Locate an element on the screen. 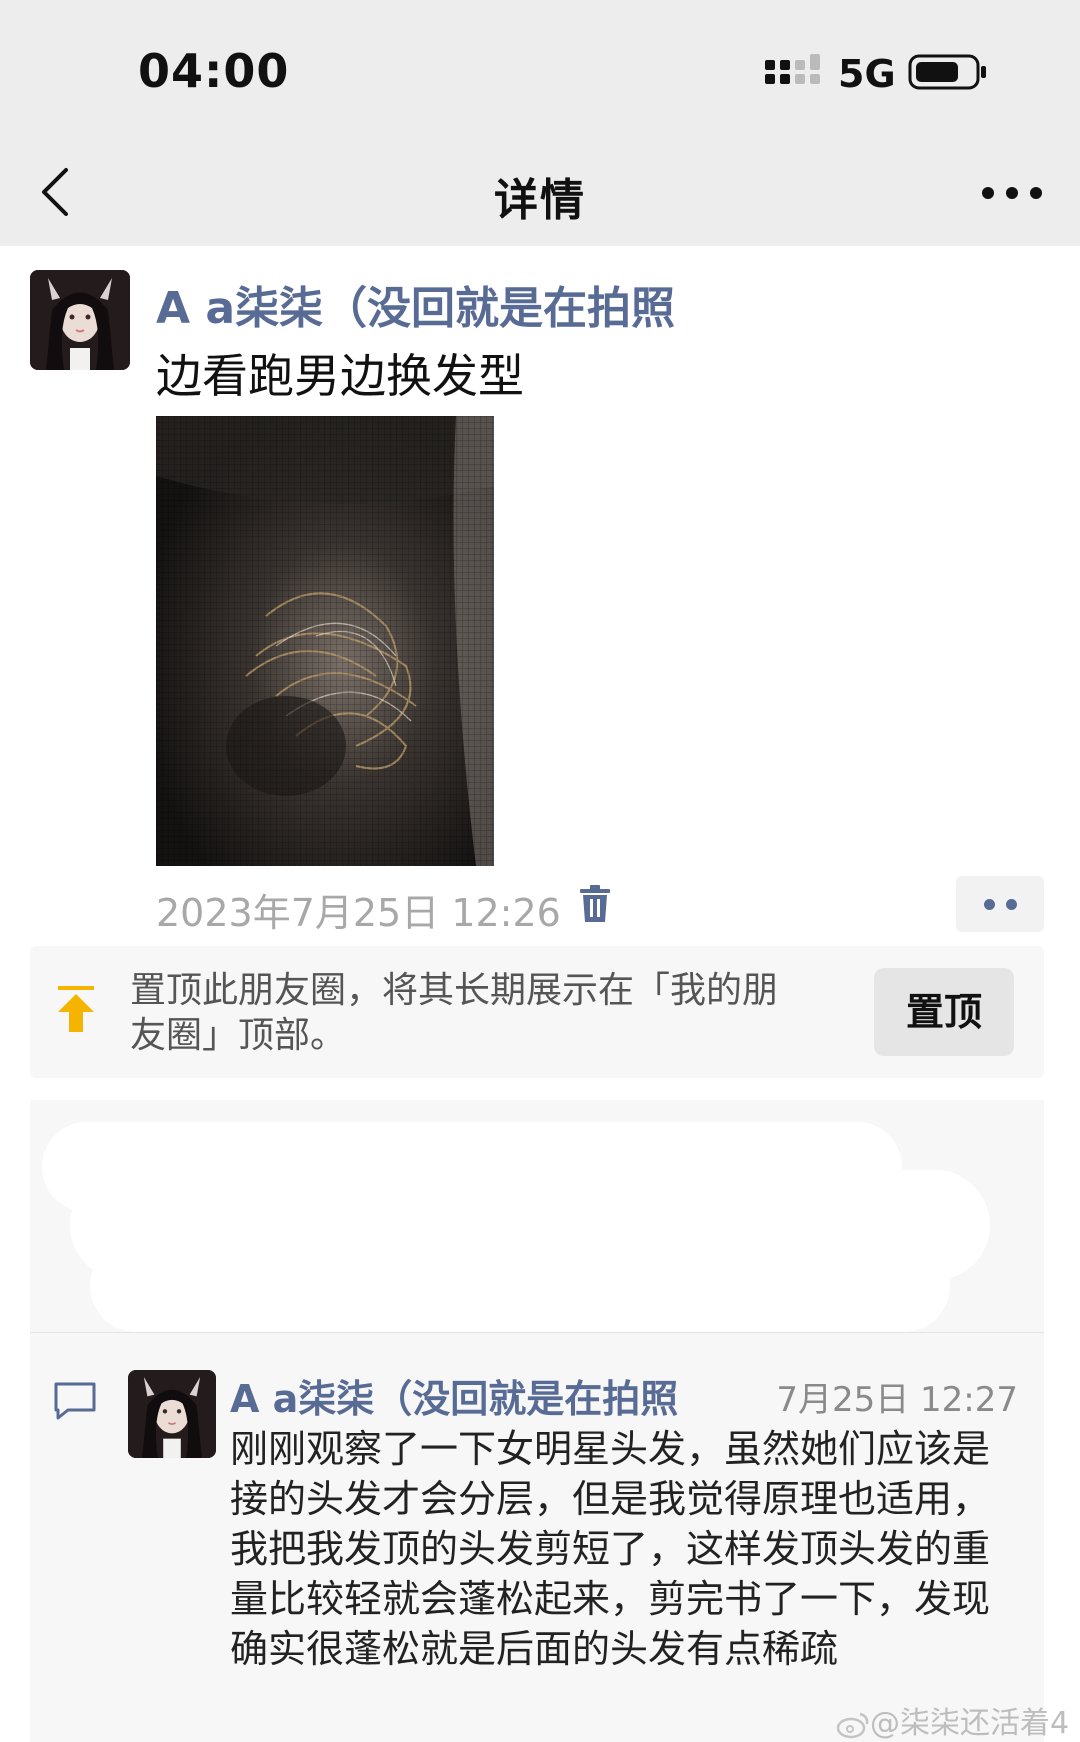 The image size is (1080, 1742). pin-description: 置顶此朋友圈，将其长期展示在「我的朋友圈」顶部。 is located at coordinates (454, 1013).